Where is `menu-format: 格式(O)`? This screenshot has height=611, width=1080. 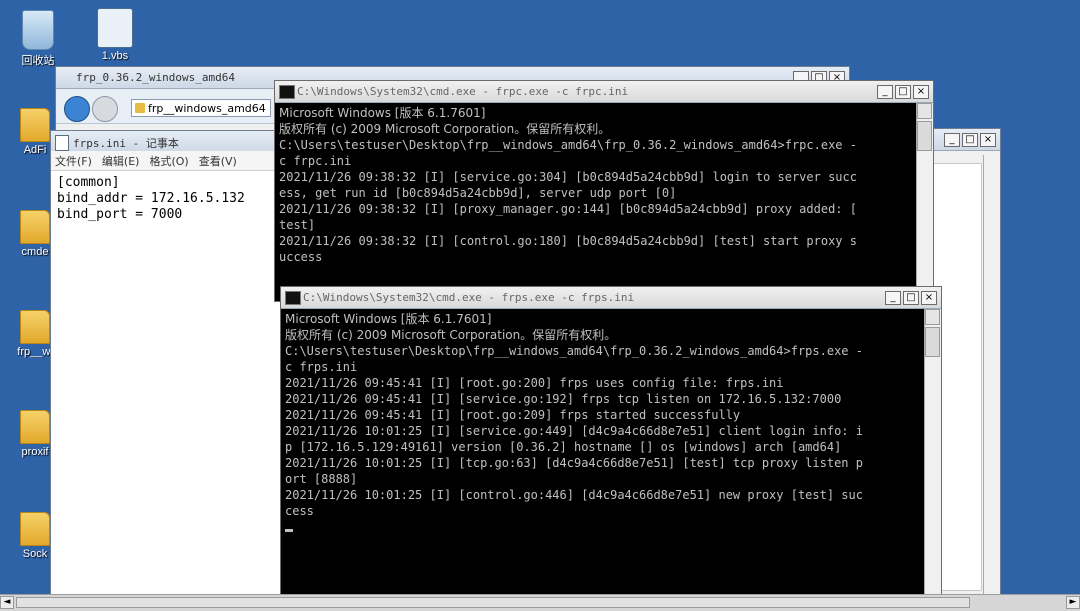 menu-format: 格式(O) is located at coordinates (168, 161).